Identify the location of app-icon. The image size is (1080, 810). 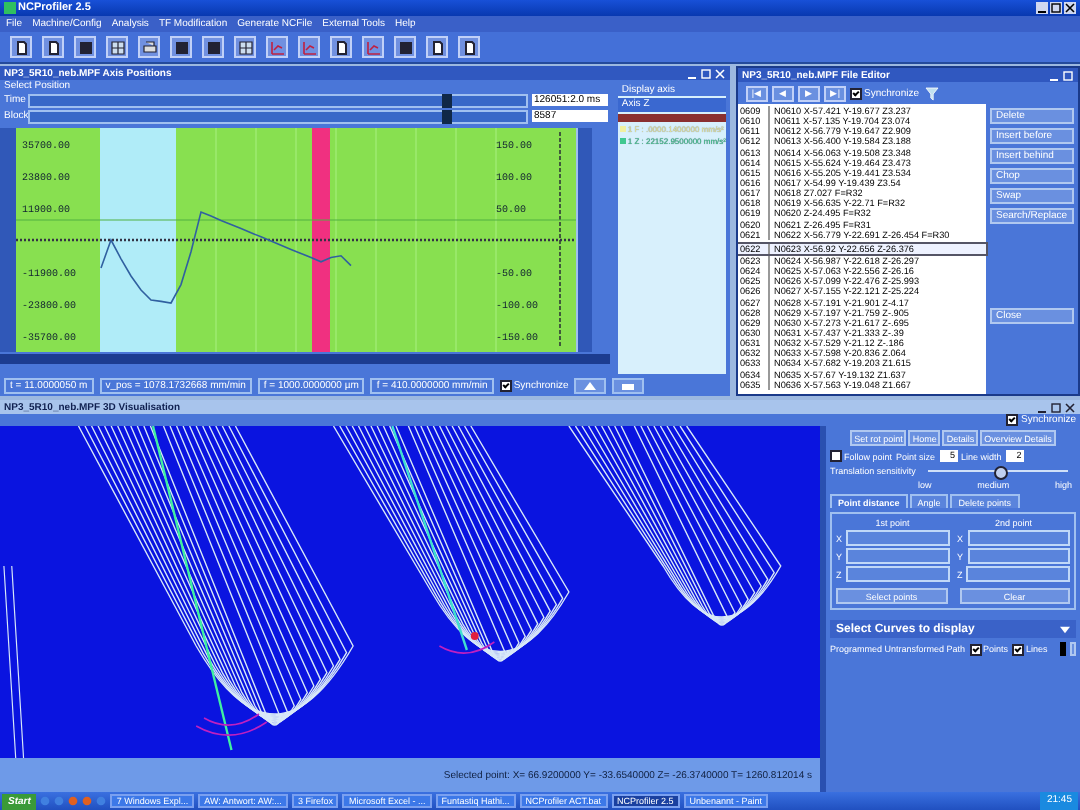
(10, 8).